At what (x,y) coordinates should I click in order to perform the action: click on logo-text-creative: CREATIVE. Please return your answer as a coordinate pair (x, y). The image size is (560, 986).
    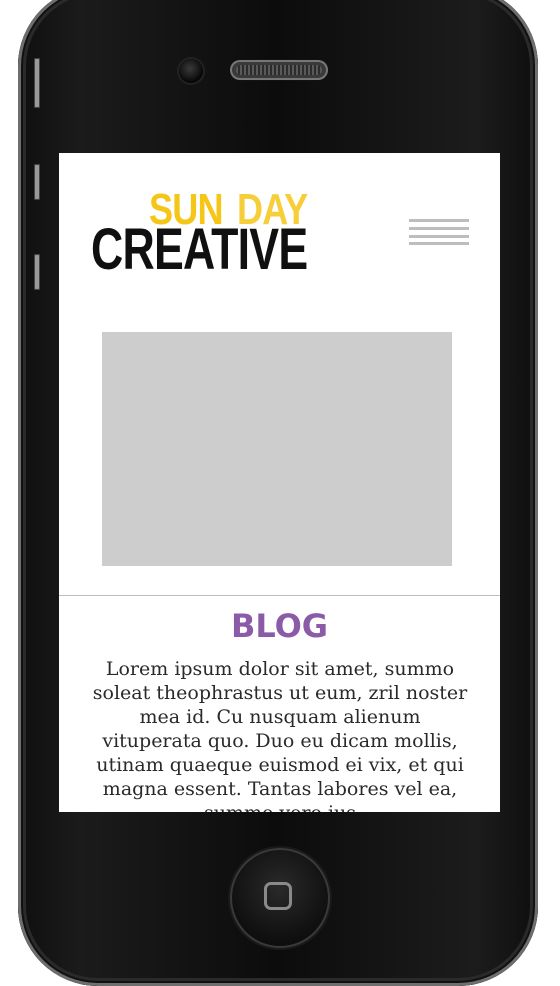
    Looking at the image, I should click on (199, 249).